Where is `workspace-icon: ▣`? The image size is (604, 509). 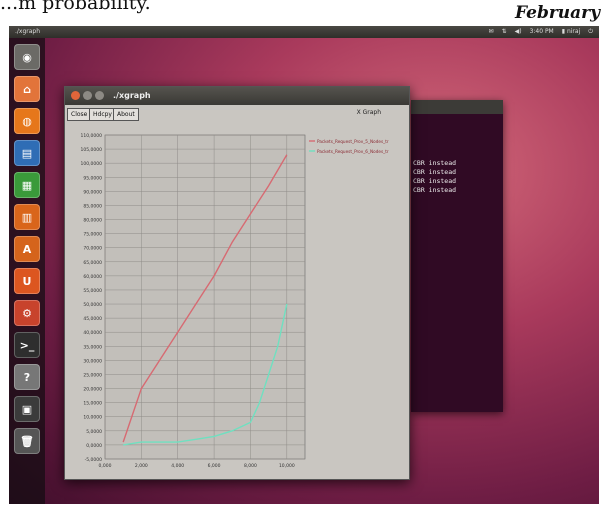 workspace-icon: ▣ is located at coordinates (27, 409).